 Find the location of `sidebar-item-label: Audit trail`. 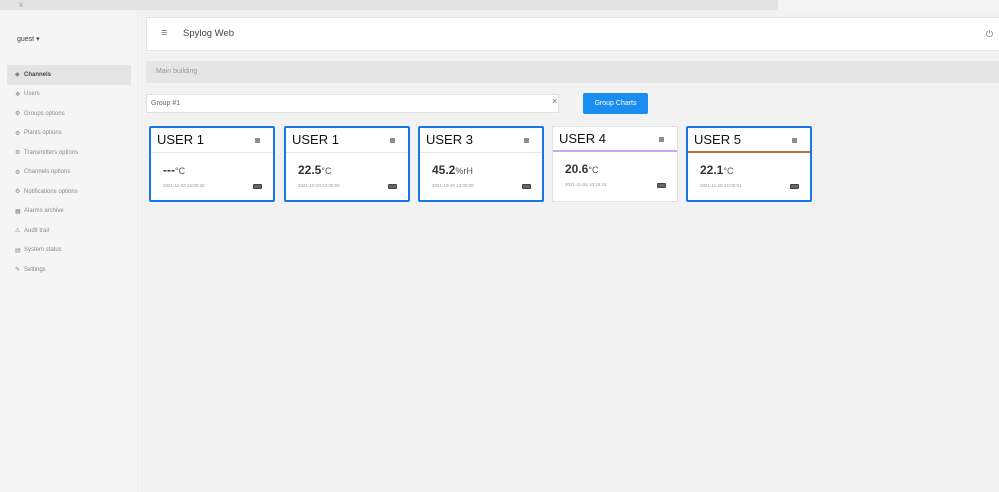

sidebar-item-label: Audit trail is located at coordinates (37, 230).